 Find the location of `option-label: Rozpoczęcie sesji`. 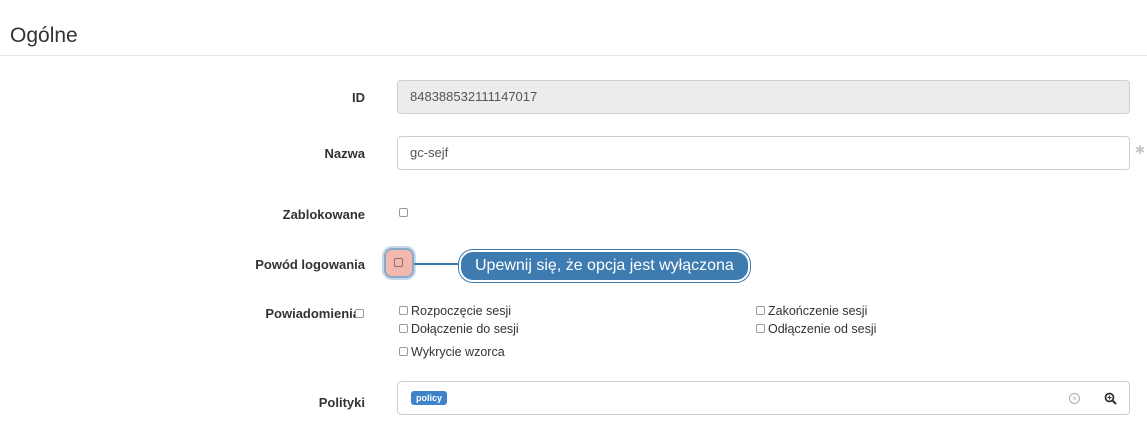

option-label: Rozpoczęcie sesji is located at coordinates (461, 311).